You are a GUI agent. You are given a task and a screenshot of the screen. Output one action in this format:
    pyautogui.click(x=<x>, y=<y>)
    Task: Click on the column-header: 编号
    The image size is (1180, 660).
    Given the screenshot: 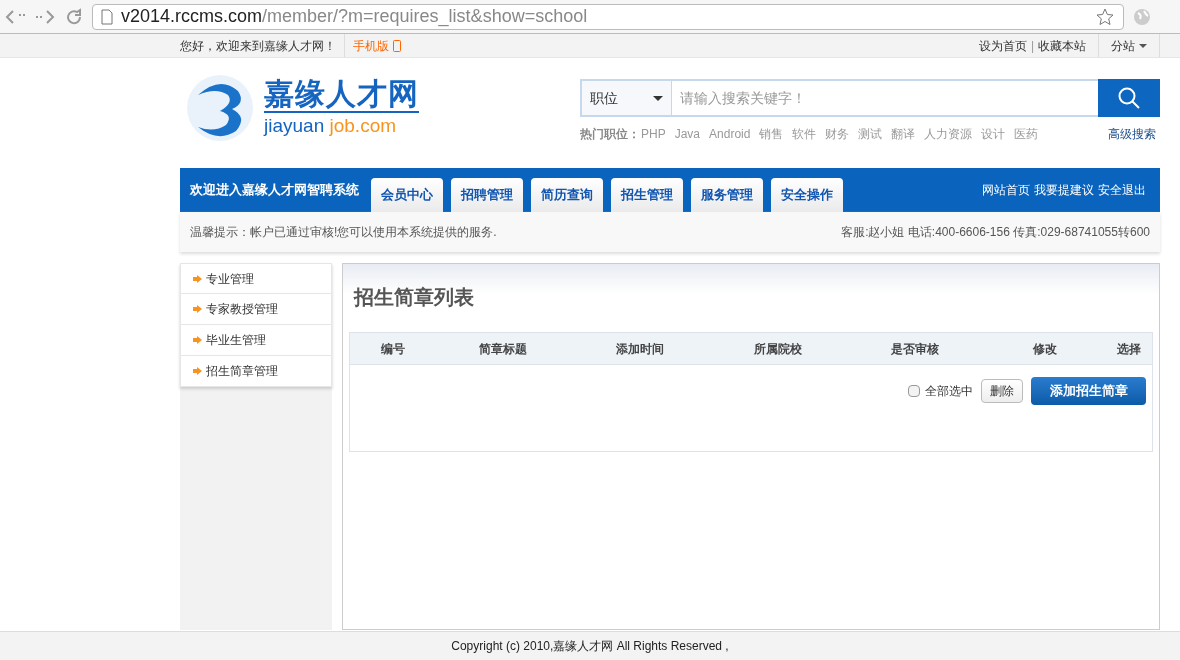 What is the action you would take?
    pyautogui.click(x=392, y=349)
    